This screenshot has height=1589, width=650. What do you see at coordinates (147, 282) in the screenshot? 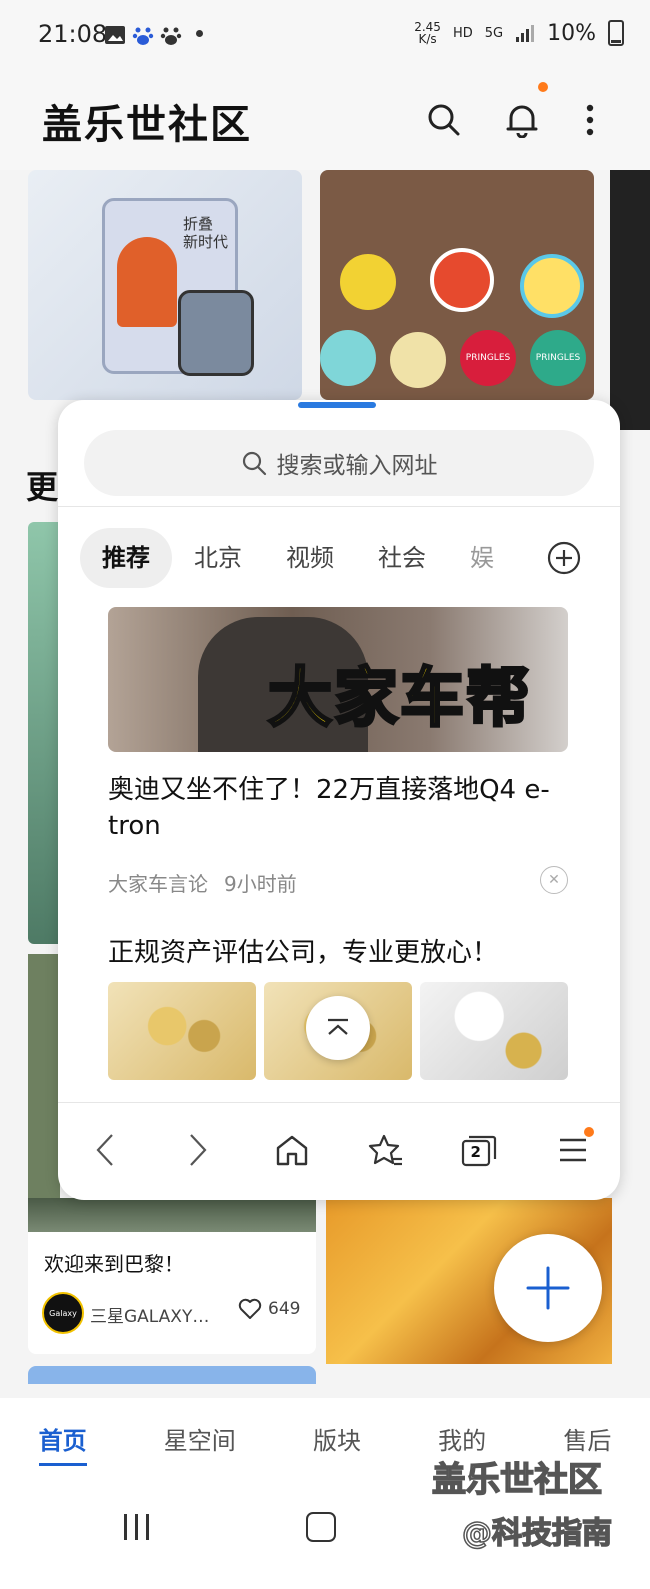
I see `fold-person` at bounding box center [147, 282].